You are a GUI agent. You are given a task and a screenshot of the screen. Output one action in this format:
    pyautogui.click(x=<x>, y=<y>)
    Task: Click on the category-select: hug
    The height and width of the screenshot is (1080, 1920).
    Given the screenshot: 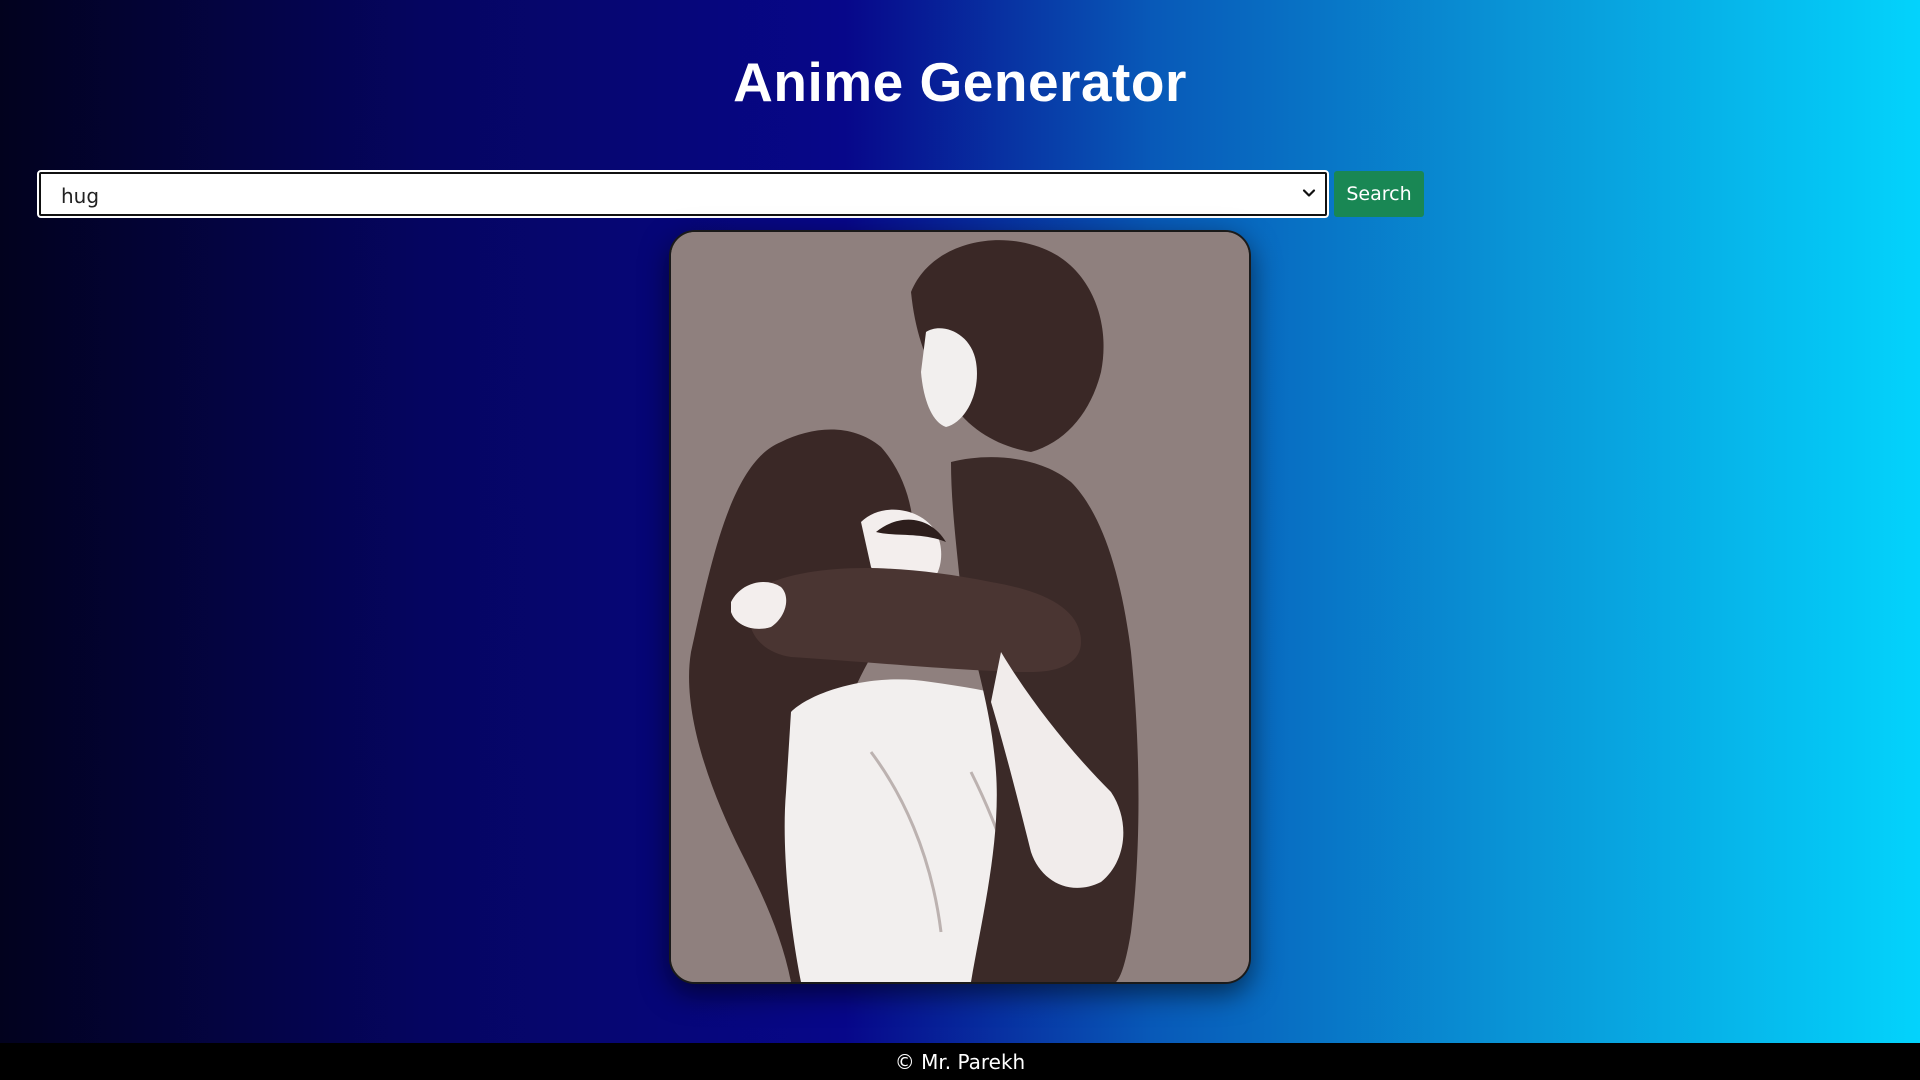 What is the action you would take?
    pyautogui.click(x=683, y=194)
    